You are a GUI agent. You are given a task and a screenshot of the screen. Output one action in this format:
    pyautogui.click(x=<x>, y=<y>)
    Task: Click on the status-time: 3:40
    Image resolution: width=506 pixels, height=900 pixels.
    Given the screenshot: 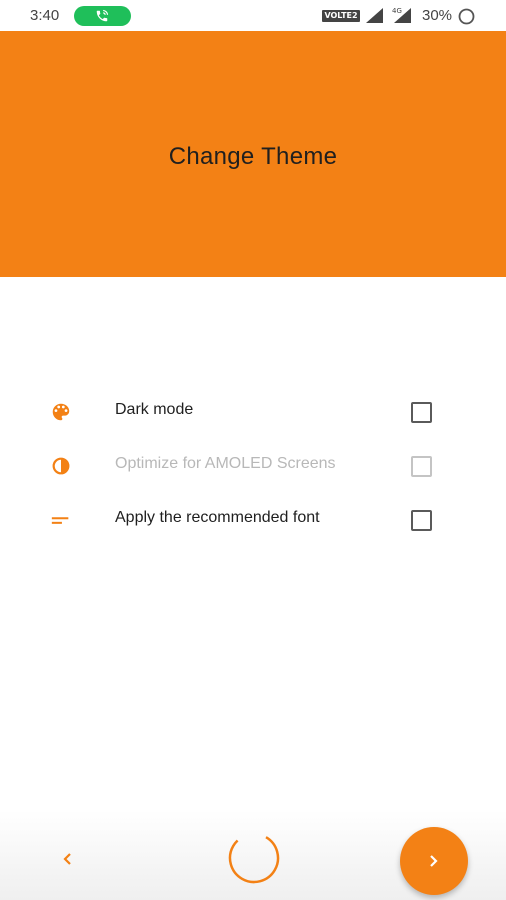 What is the action you would take?
    pyautogui.click(x=45, y=15)
    